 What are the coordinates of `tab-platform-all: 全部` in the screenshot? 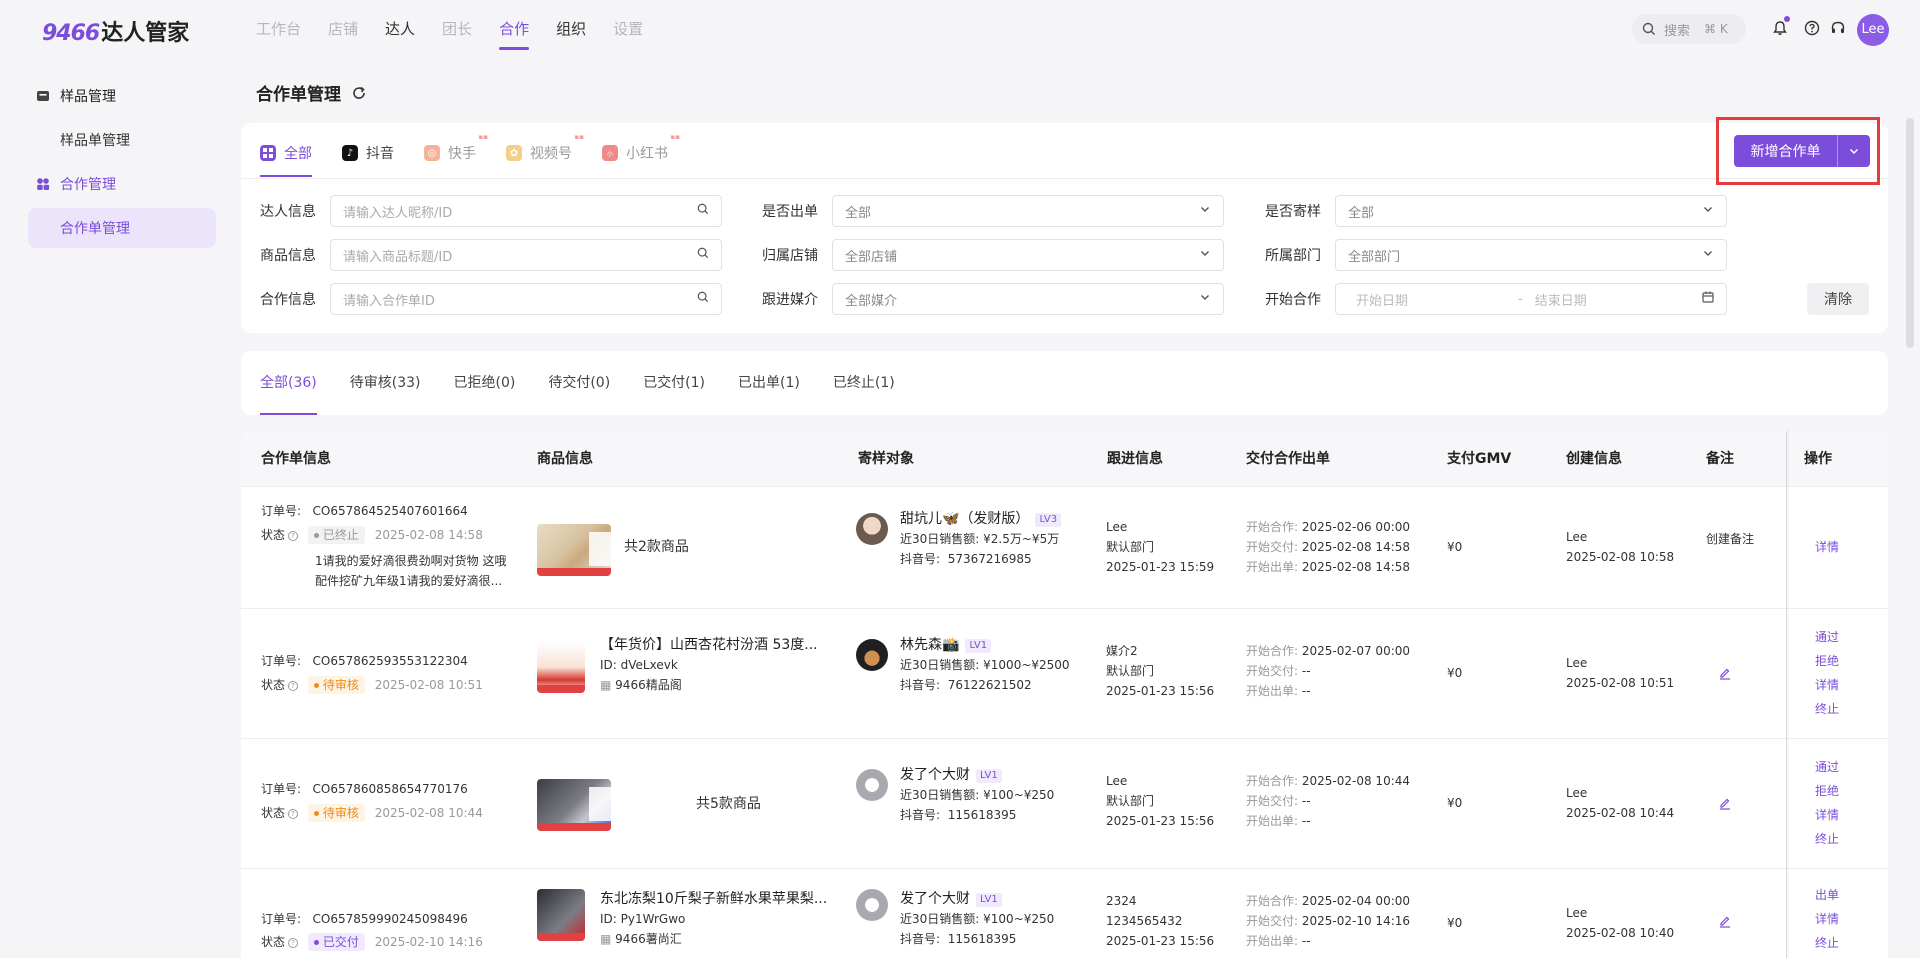 It's located at (286, 159).